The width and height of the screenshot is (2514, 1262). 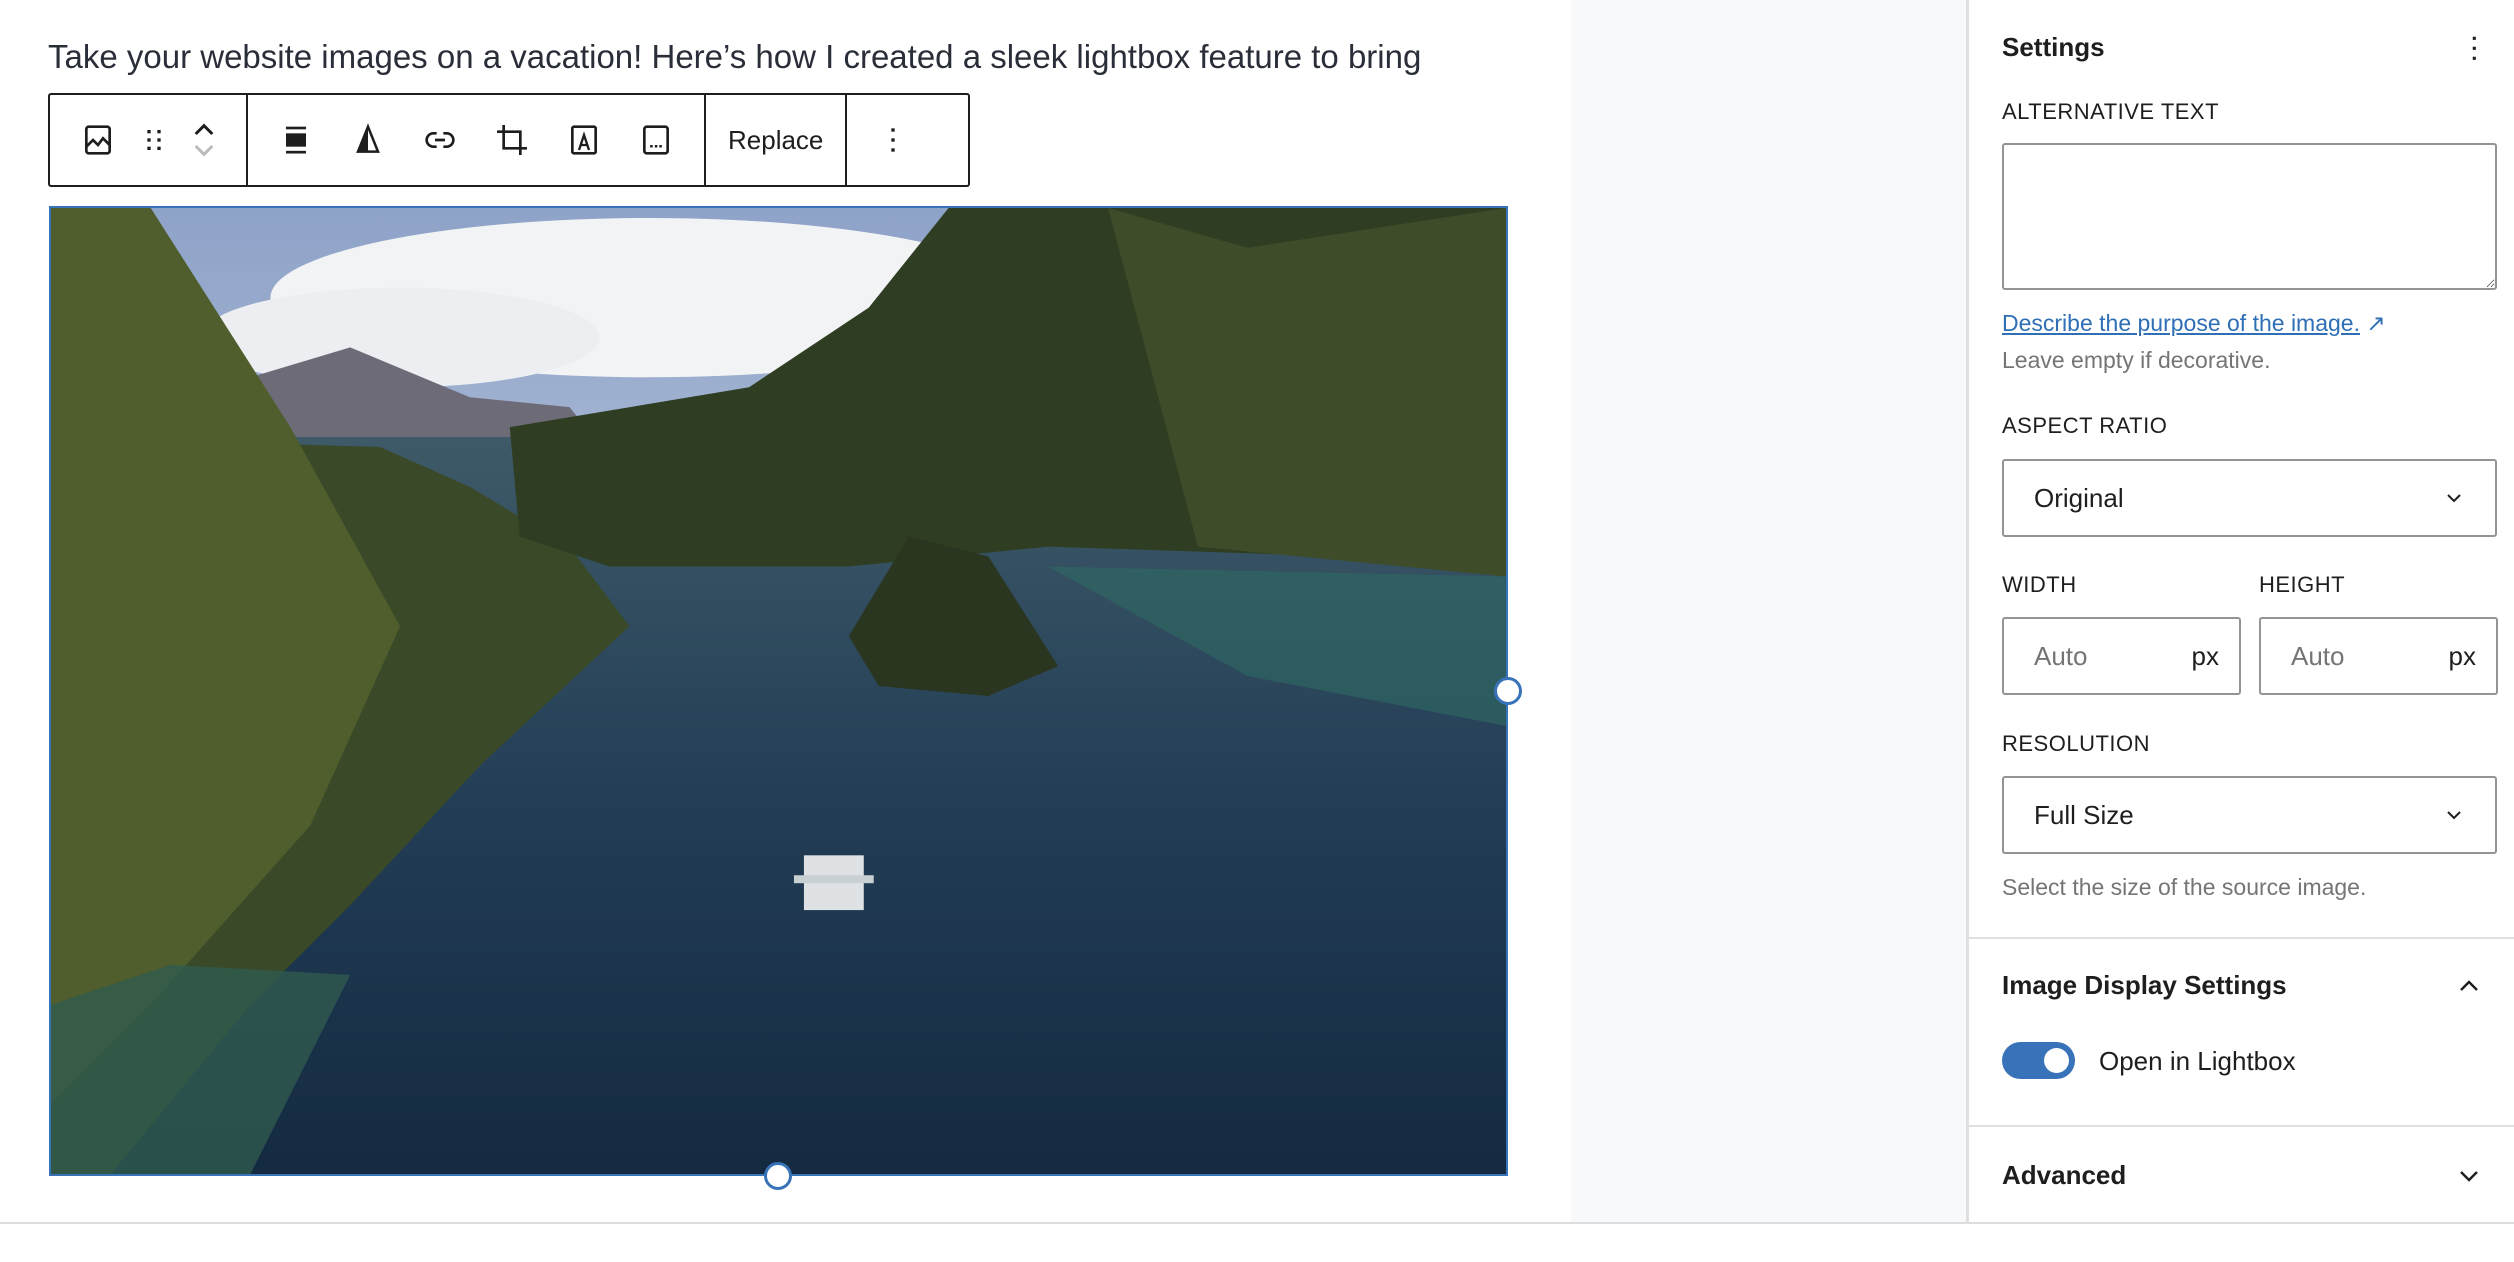 What do you see at coordinates (2144, 985) in the screenshot?
I see `image-display-settings-title: Image Display Settings` at bounding box center [2144, 985].